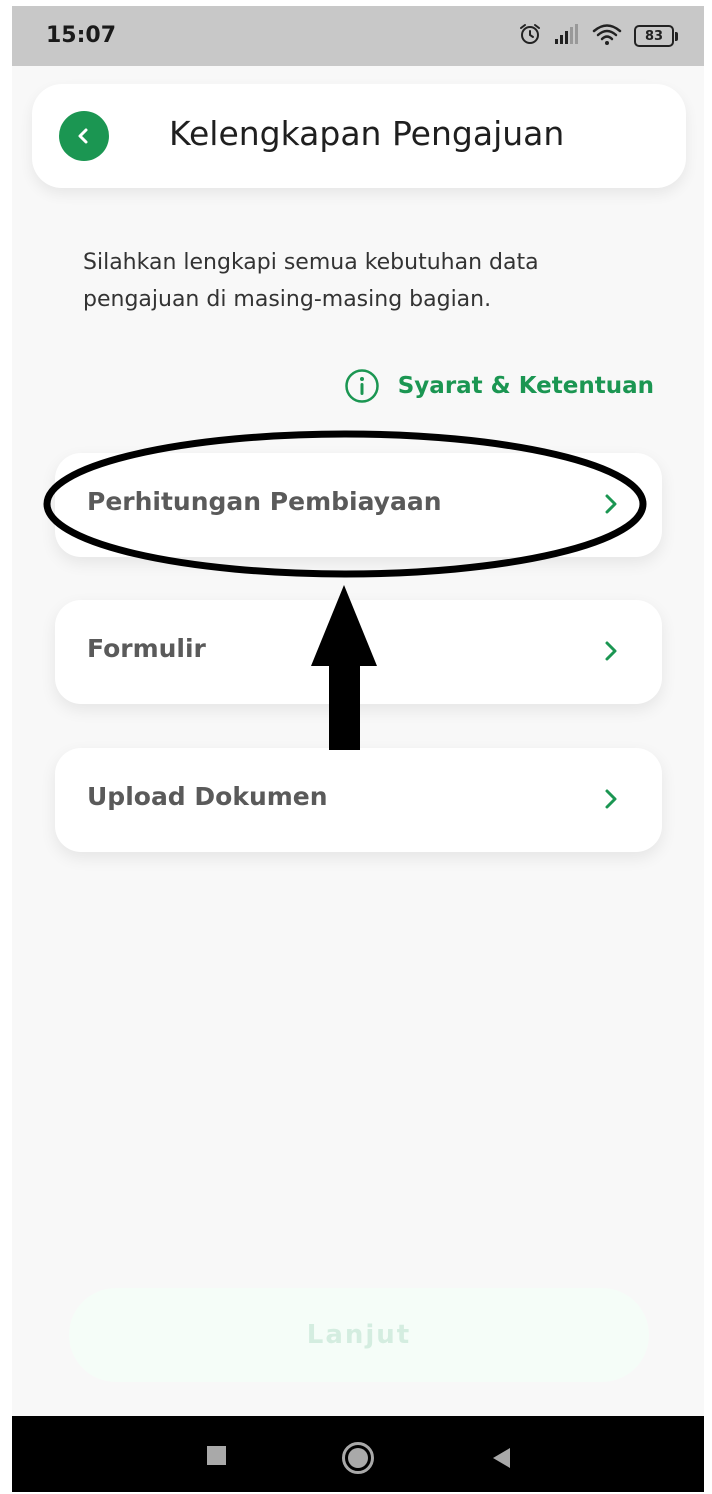  I want to click on next-button: Lanjut, so click(359, 1335).